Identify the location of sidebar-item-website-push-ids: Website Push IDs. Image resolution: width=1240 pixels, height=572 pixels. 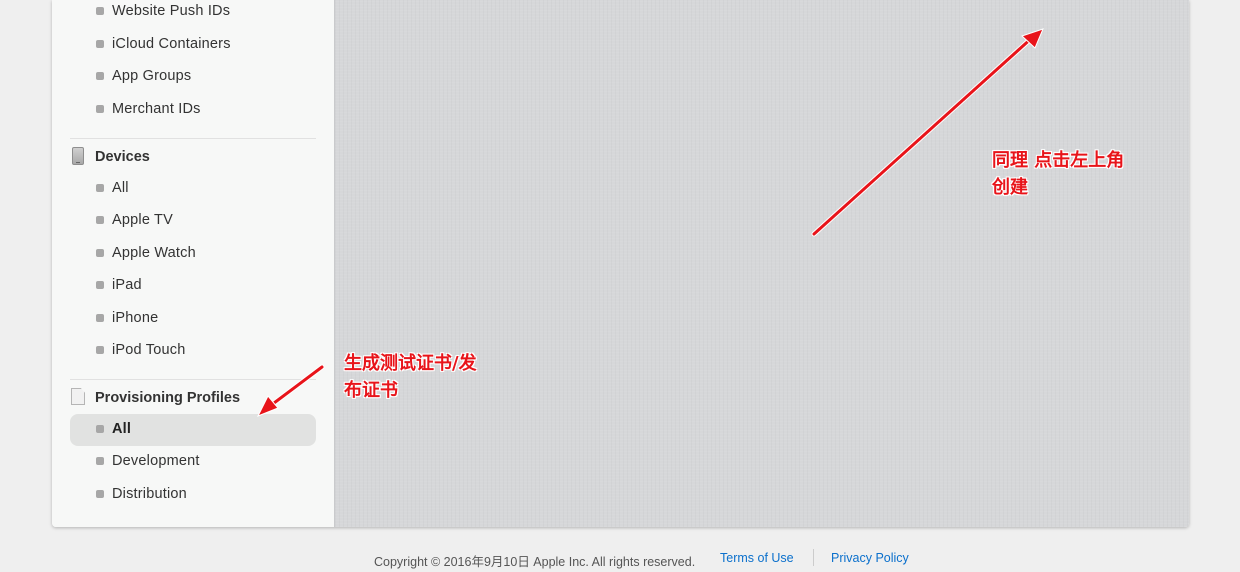
(193, 14).